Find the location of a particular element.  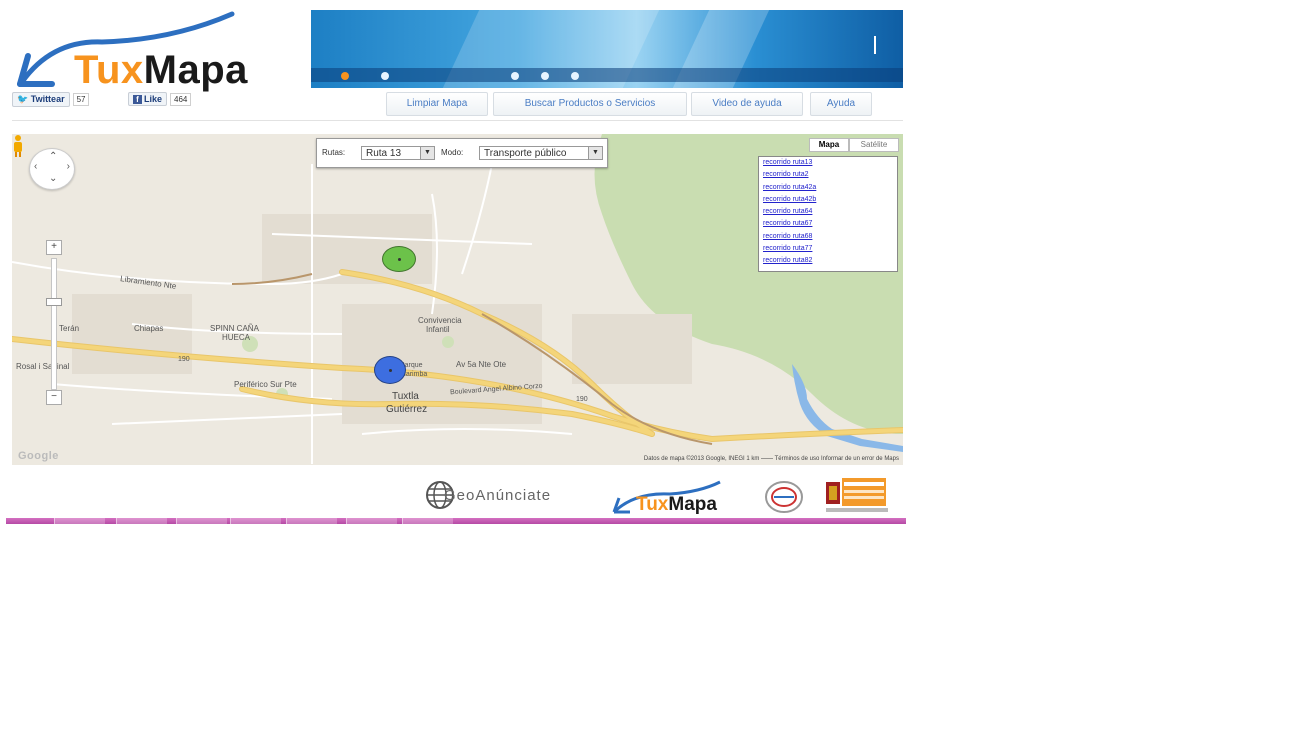

facebook-like-button: f Like is located at coordinates (148, 99).